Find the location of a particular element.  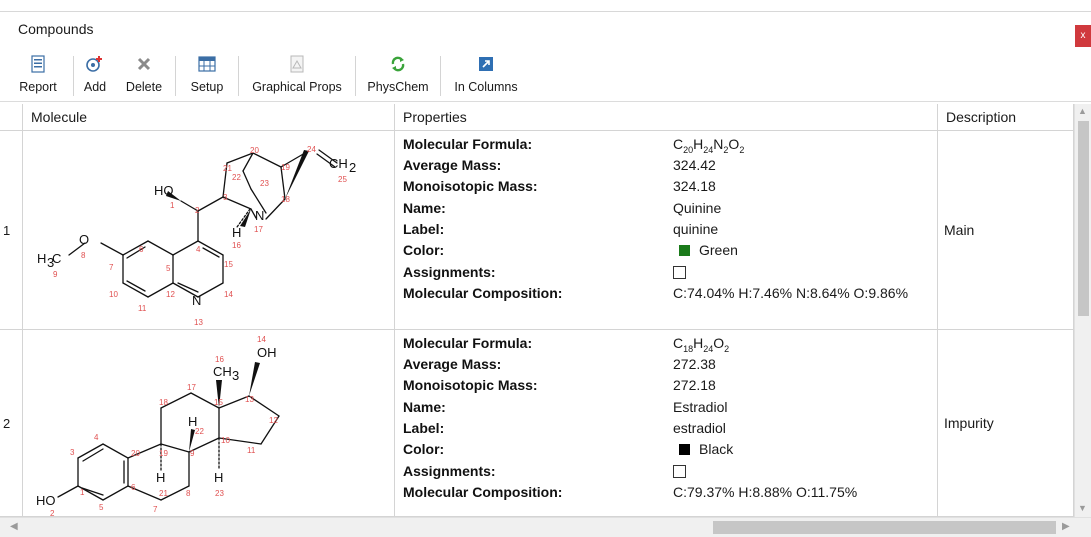

scroll-left-icon: ◀ is located at coordinates (14, 526).